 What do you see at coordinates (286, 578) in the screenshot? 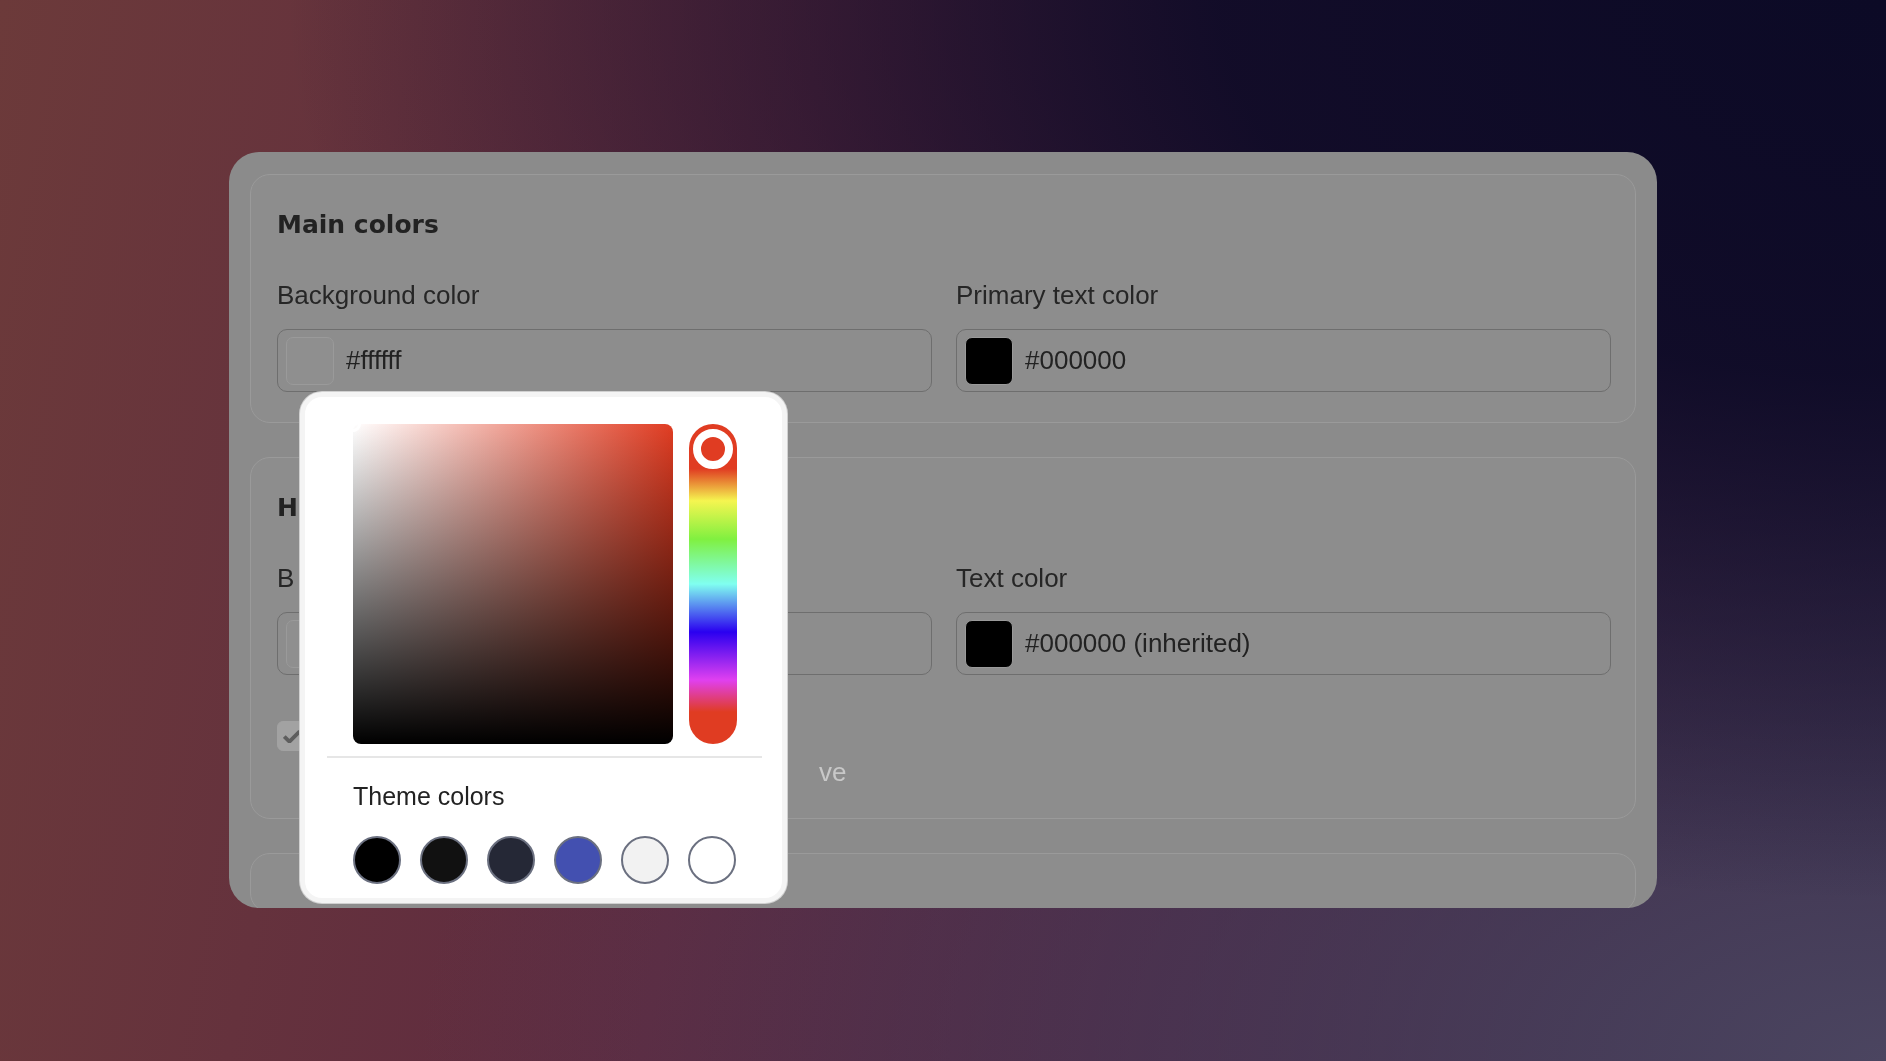
I see `field-label: B` at bounding box center [286, 578].